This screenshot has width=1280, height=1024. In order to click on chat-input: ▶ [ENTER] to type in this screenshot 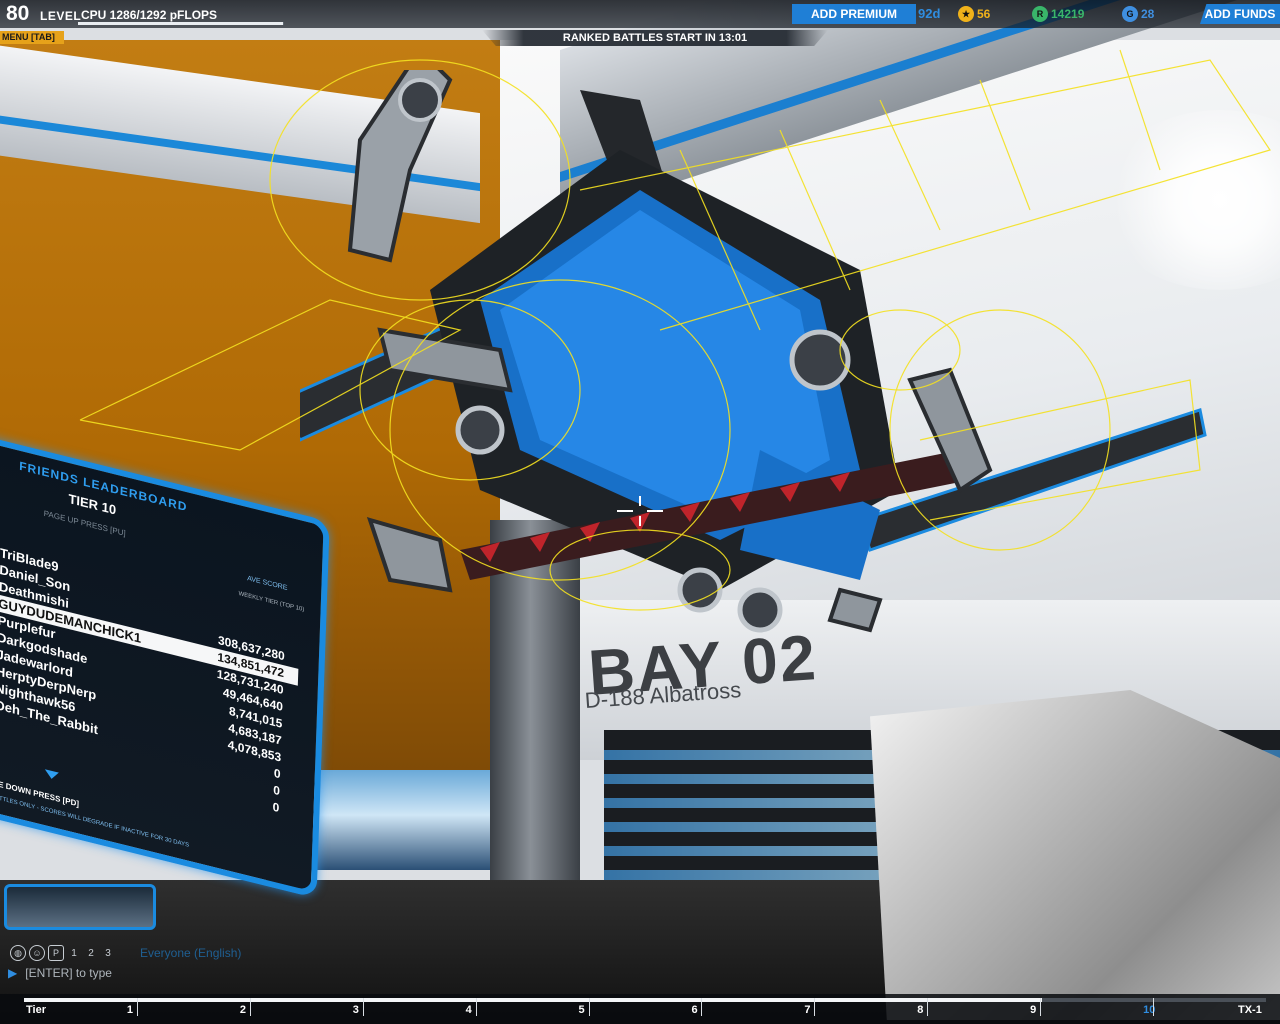, I will do `click(188, 973)`.